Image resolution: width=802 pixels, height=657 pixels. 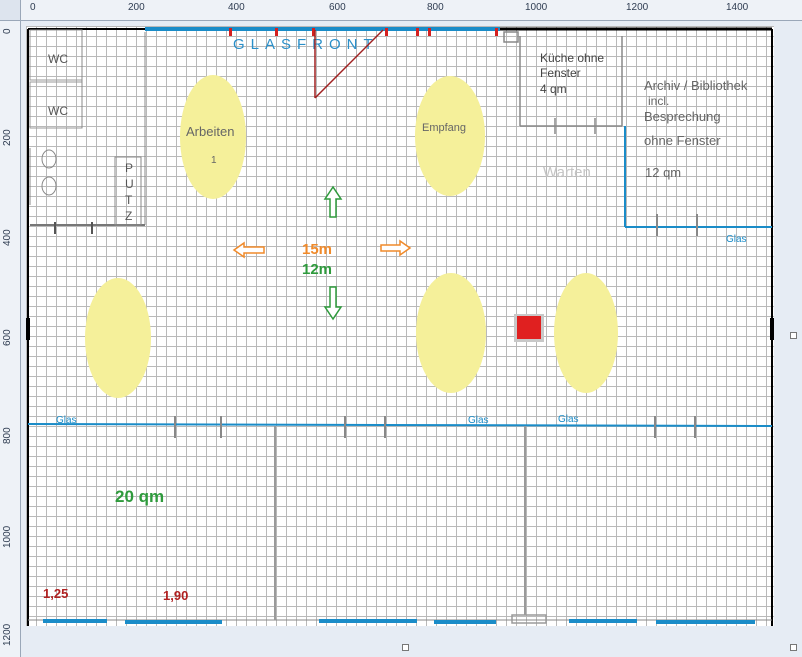 What do you see at coordinates (129, 184) in the screenshot?
I see `putz-letter: U` at bounding box center [129, 184].